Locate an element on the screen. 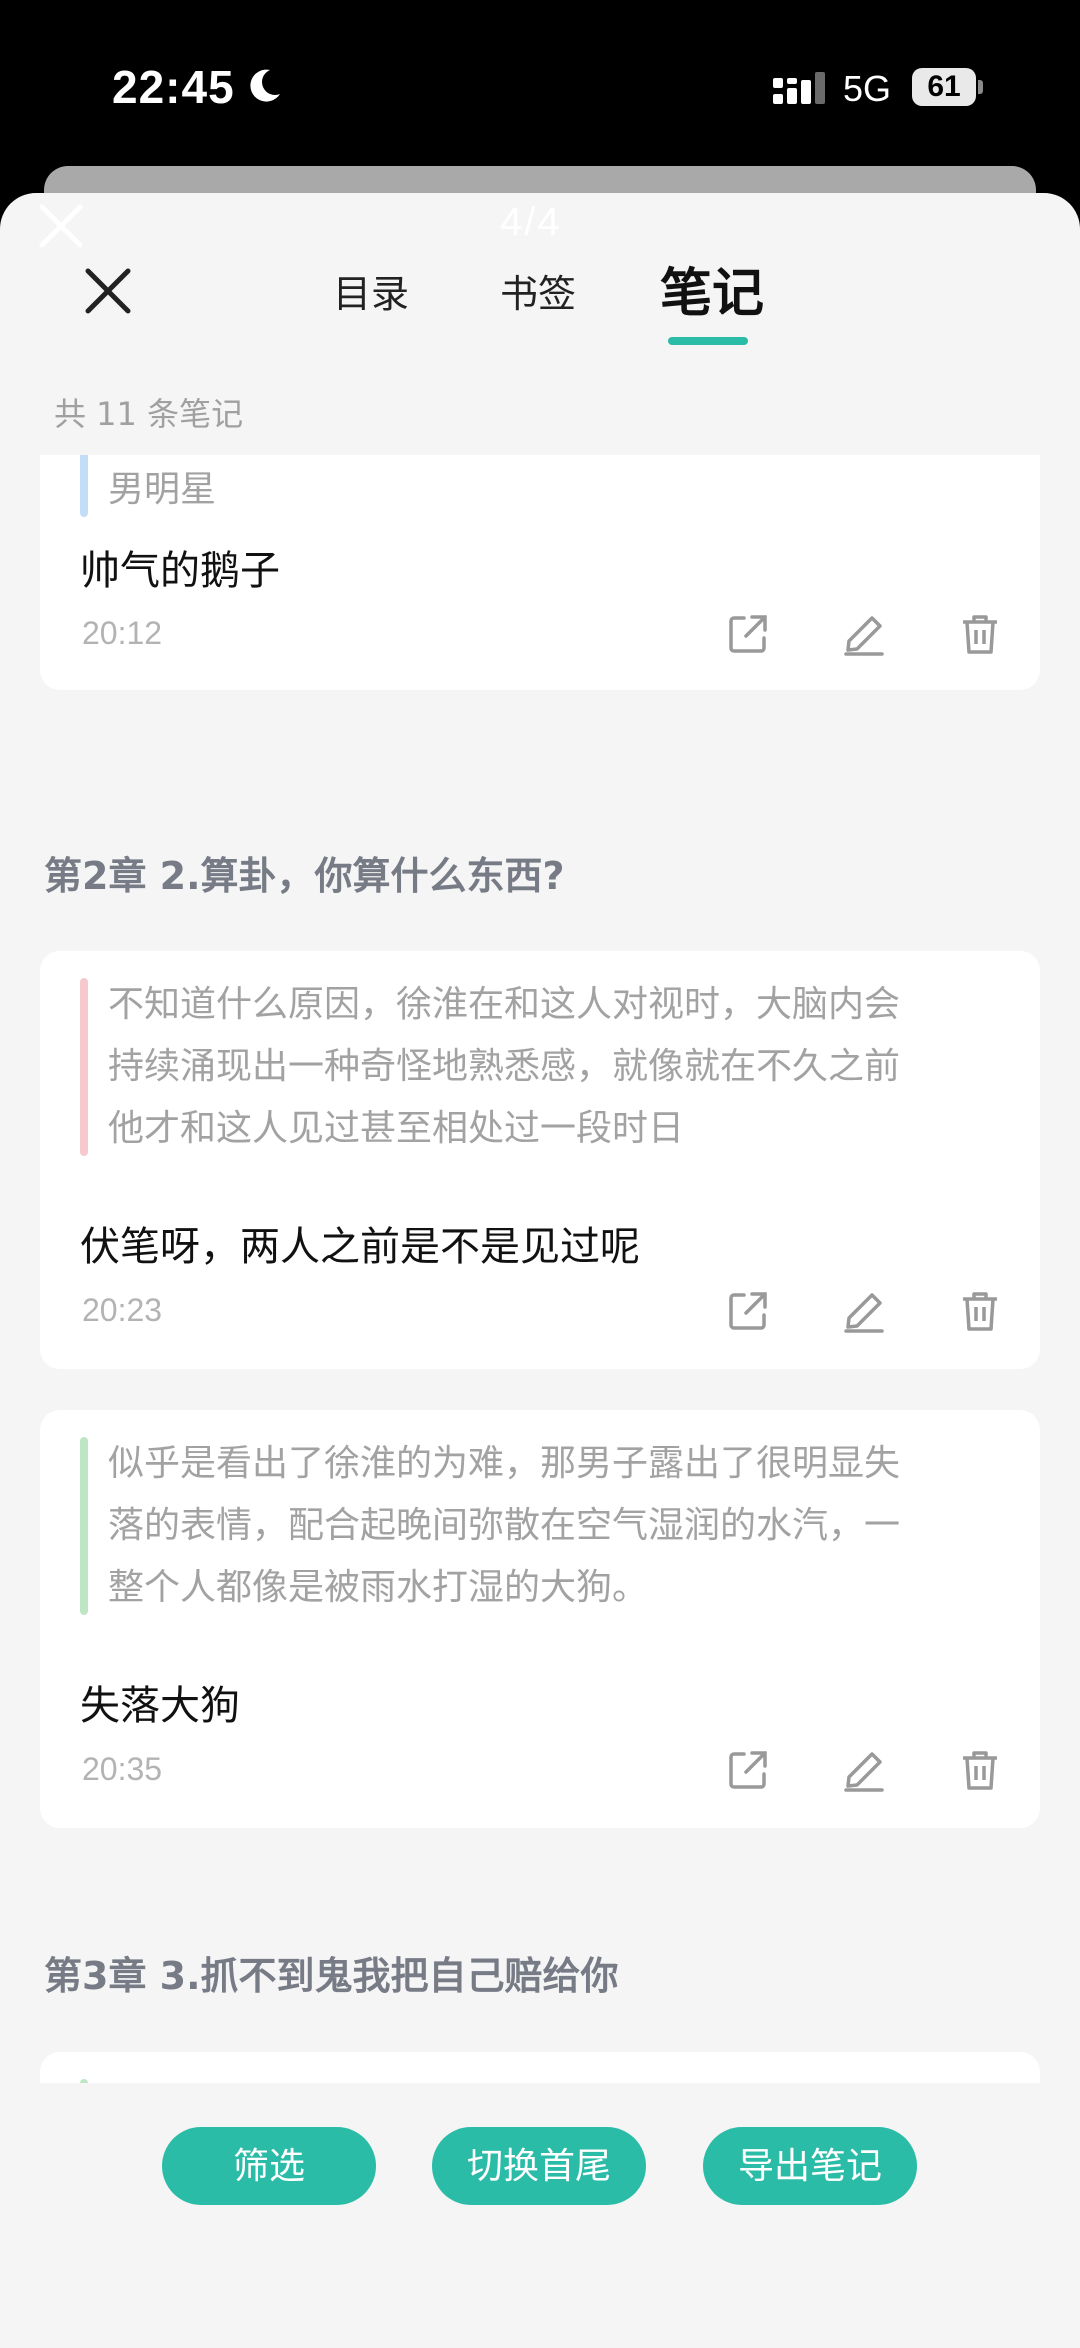 This screenshot has height=2348, width=1080. network-label: 5G is located at coordinates (867, 88).